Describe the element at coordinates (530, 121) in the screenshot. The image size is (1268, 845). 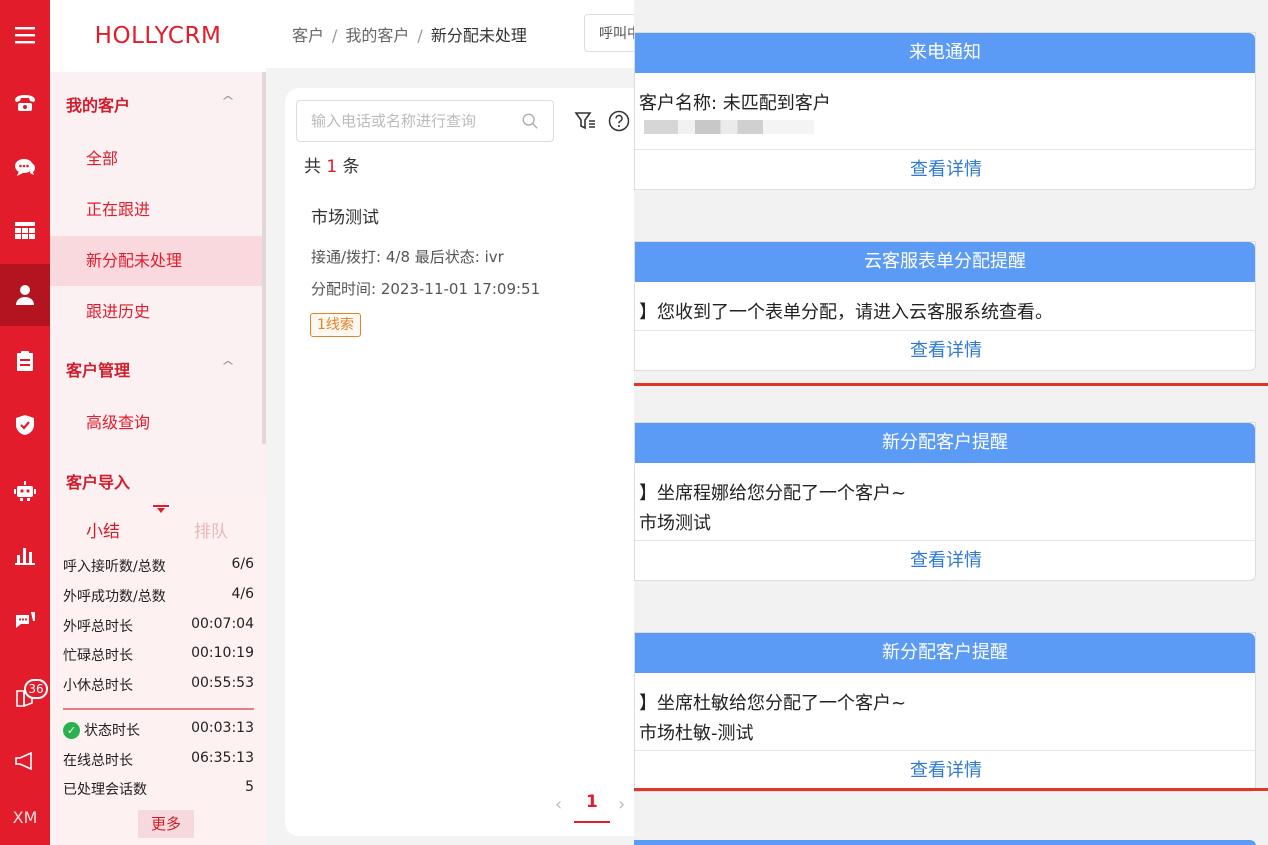
I see `search-icon` at that location.